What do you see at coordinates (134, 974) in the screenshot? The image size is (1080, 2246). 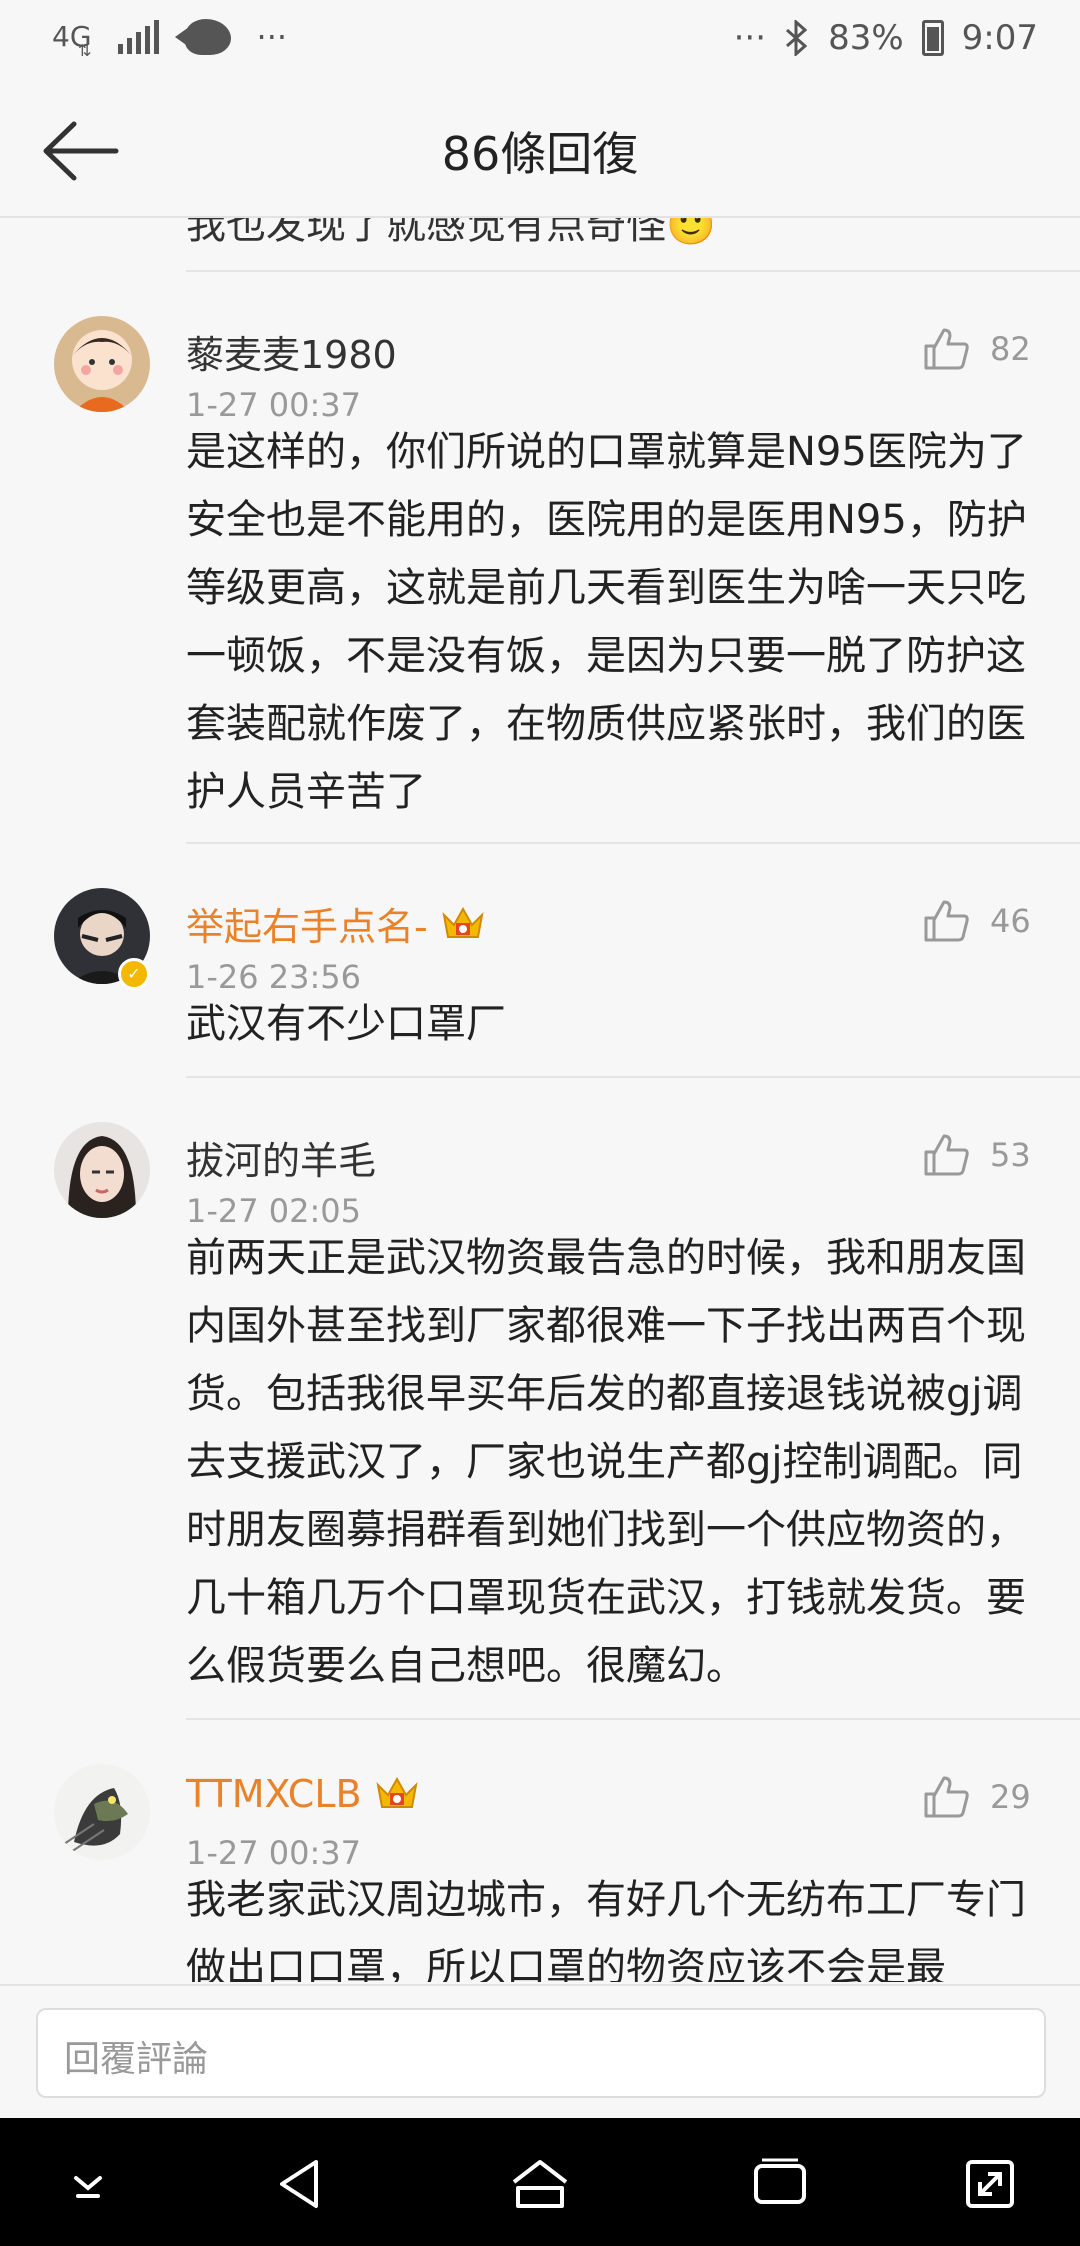 I see `verified-badge-icon: ✓` at bounding box center [134, 974].